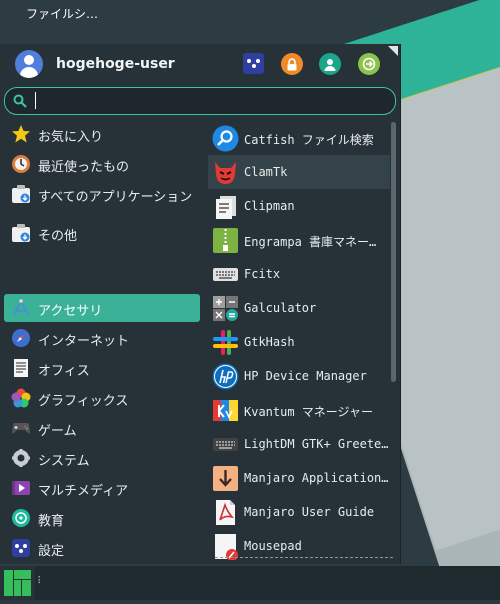  Describe the element at coordinates (57, 431) in the screenshot. I see `category-label: ゲーム` at that location.